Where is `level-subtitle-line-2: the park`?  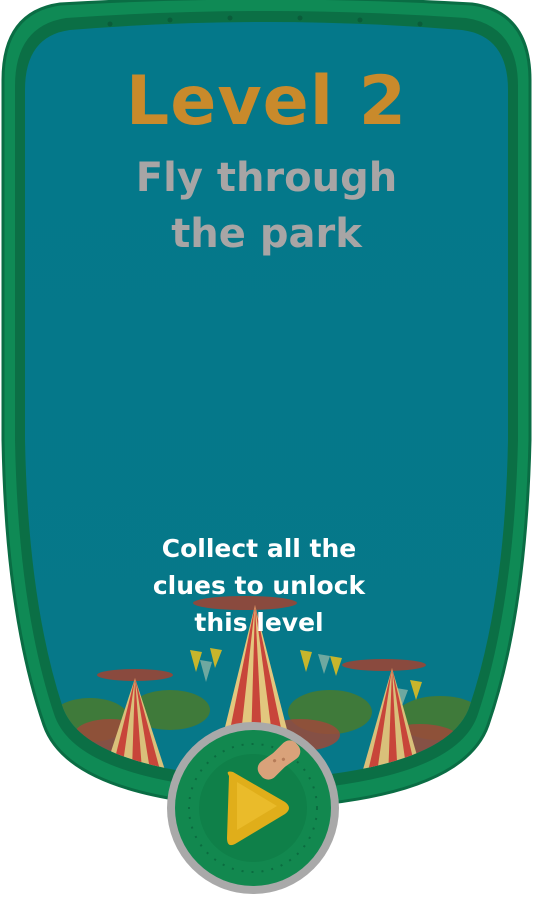 level-subtitle-line-2: the park is located at coordinates (266, 234).